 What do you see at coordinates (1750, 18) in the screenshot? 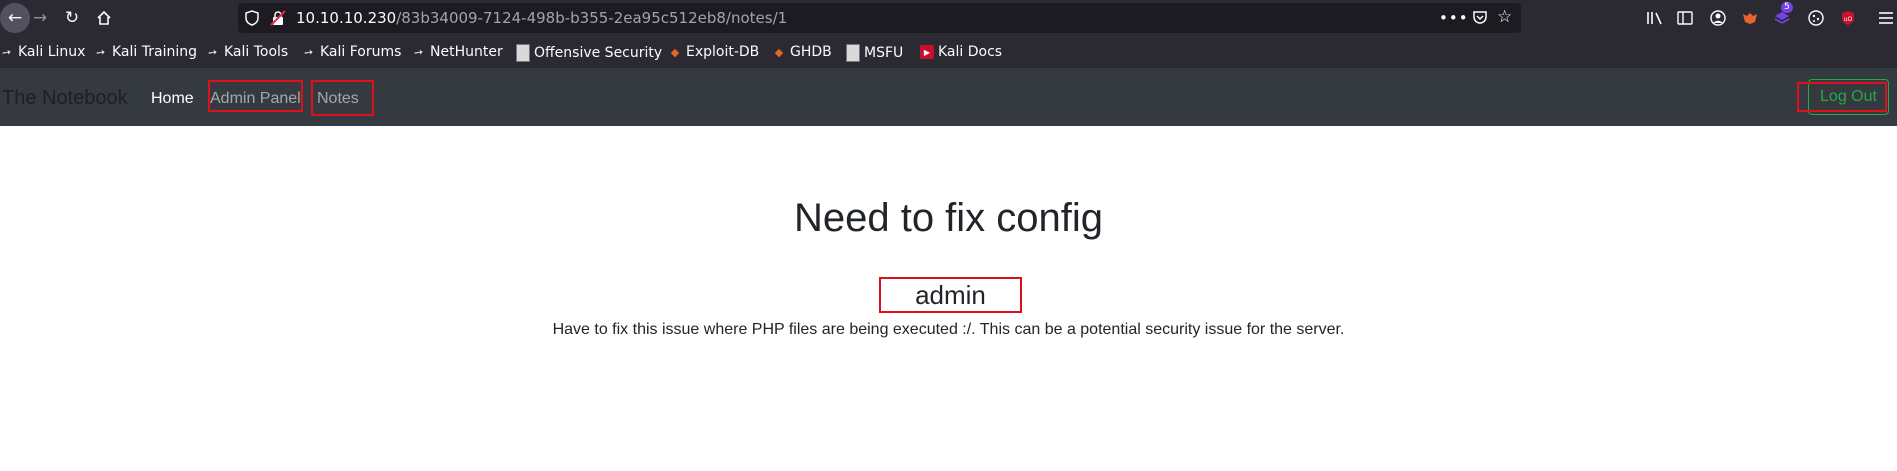
I see `foxyproxy-icon` at bounding box center [1750, 18].